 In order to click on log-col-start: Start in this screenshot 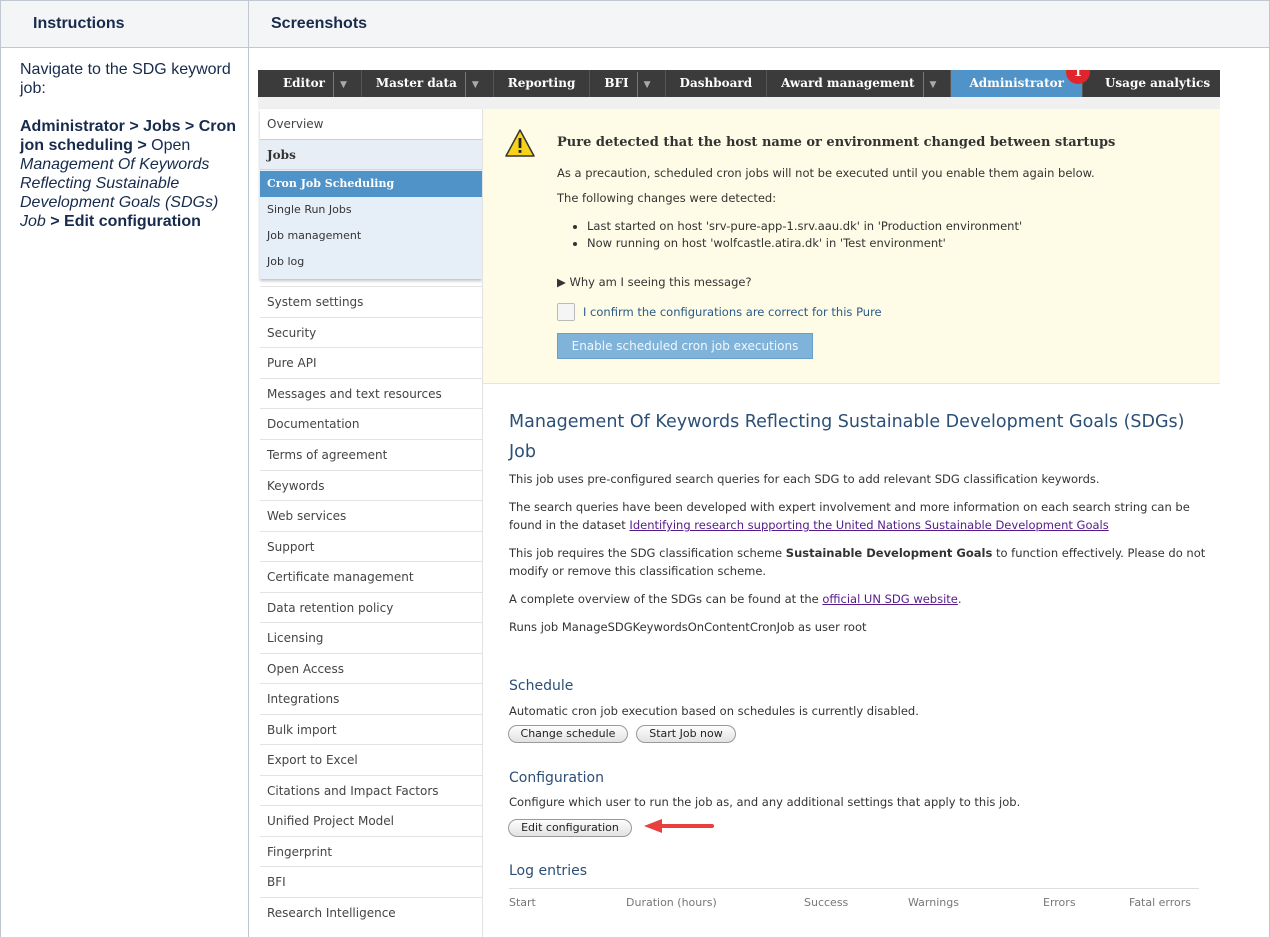, I will do `click(522, 902)`.